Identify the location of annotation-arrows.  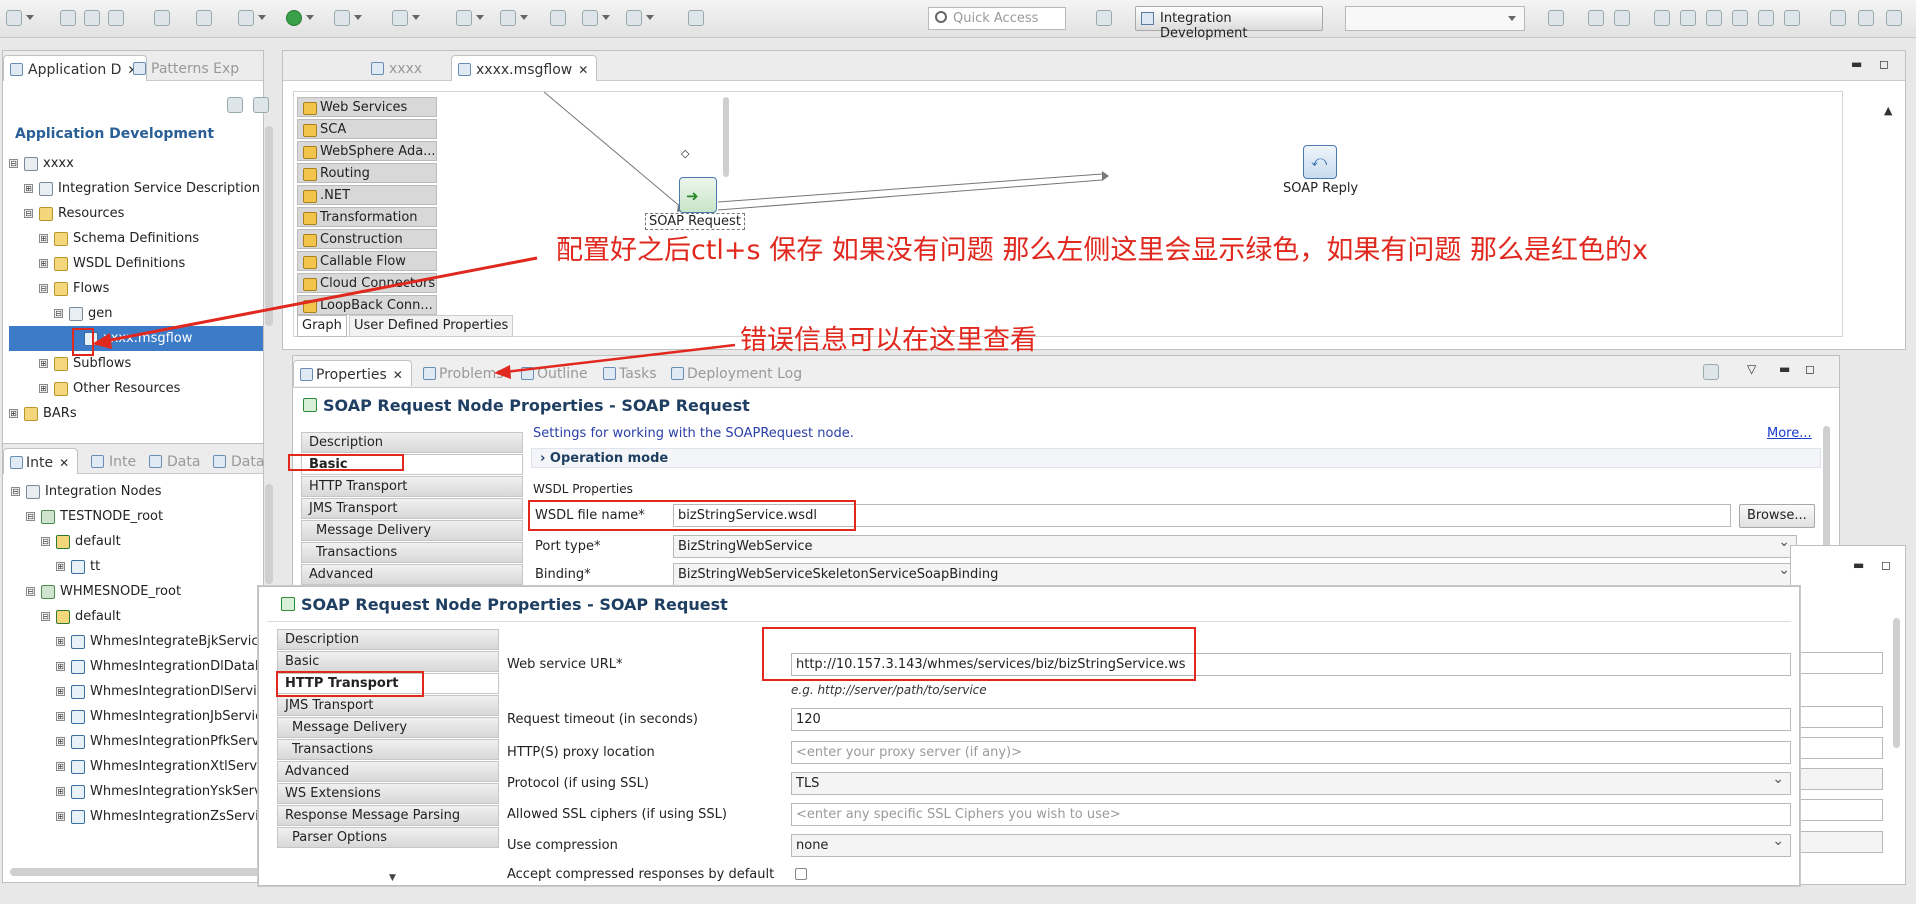
(414, 317).